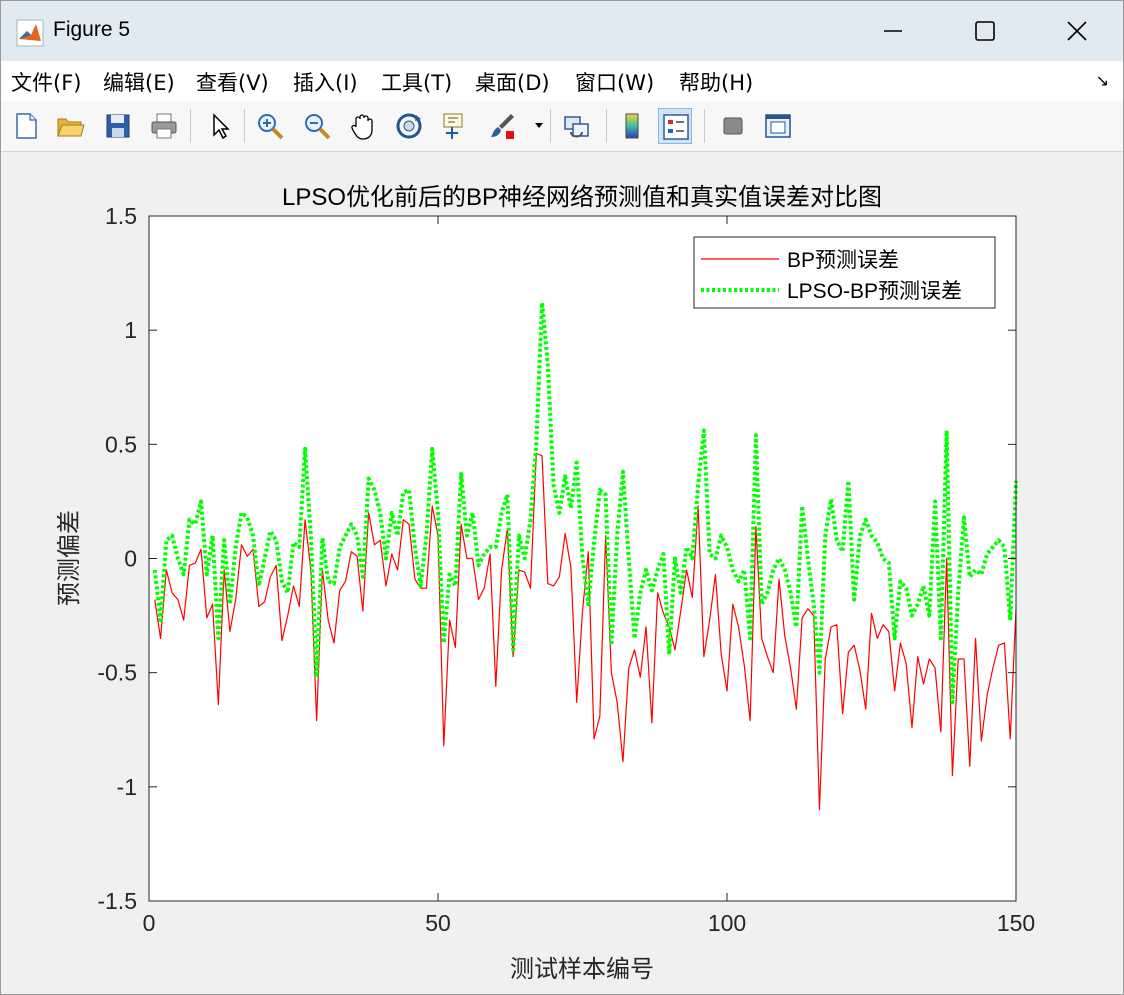 The width and height of the screenshot is (1124, 995). What do you see at coordinates (139, 82) in the screenshot?
I see `menu-edit: 编辑(E)` at bounding box center [139, 82].